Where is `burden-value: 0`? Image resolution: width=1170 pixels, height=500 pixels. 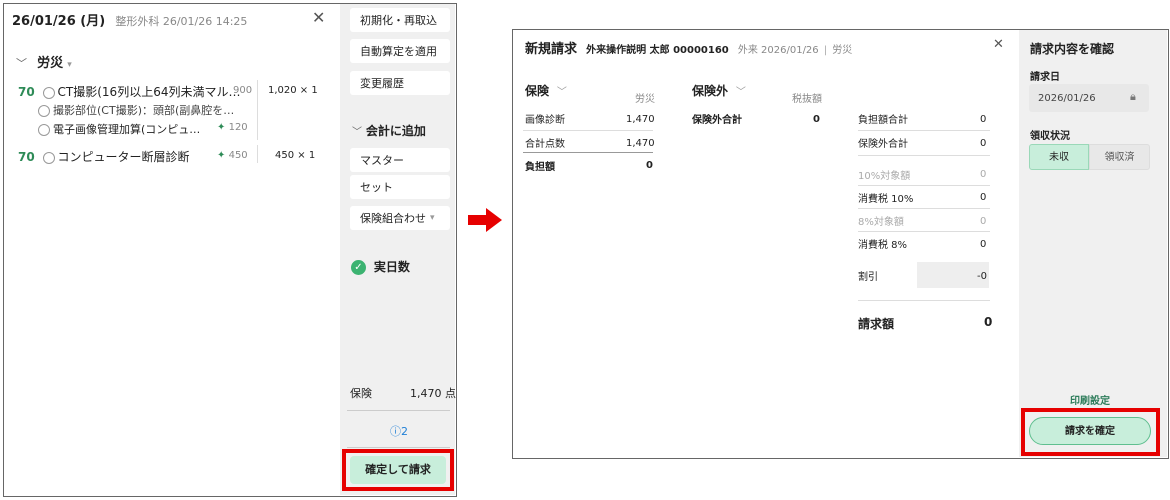 burden-value: 0 is located at coordinates (649, 165).